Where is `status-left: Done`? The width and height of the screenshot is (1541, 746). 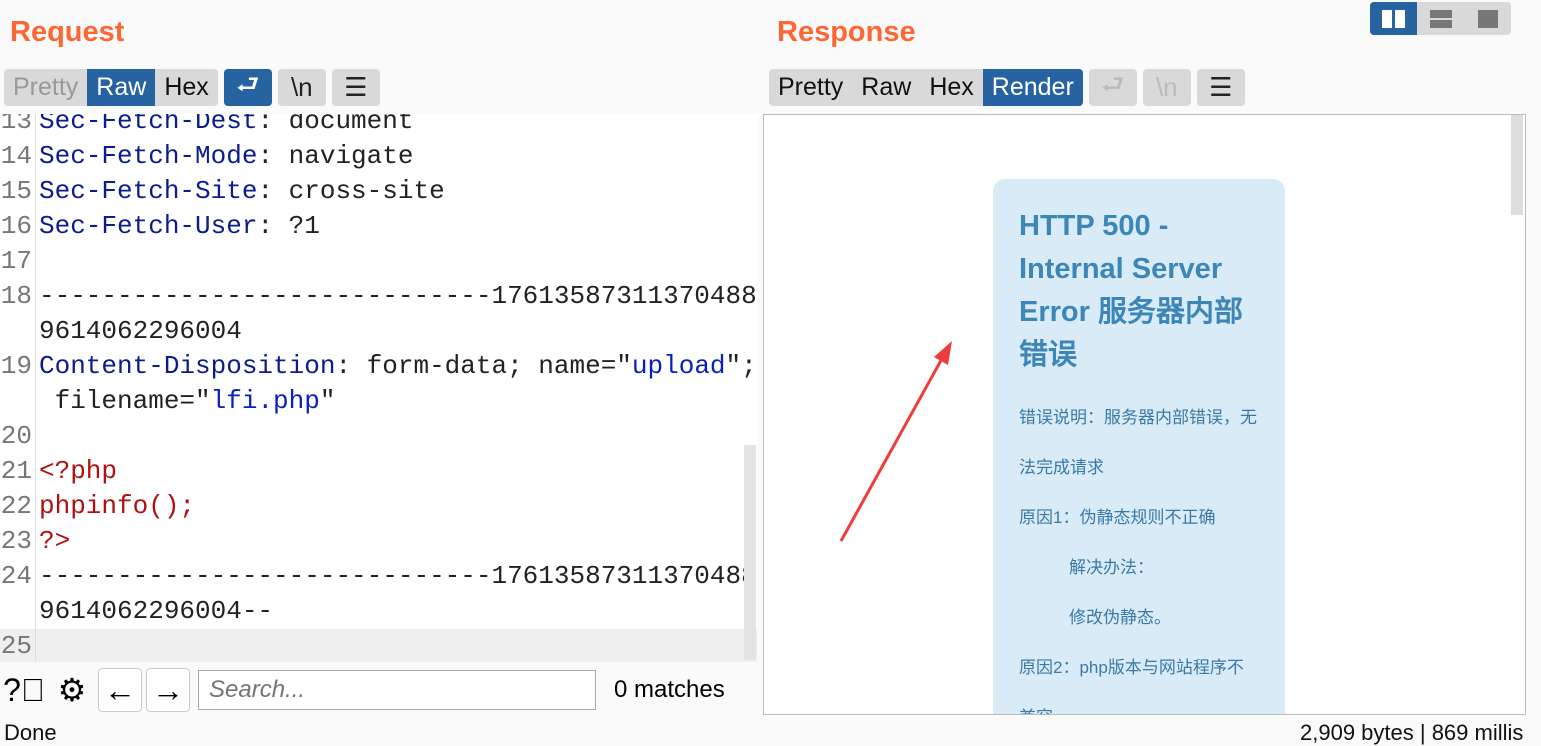
status-left: Done is located at coordinates (30, 732).